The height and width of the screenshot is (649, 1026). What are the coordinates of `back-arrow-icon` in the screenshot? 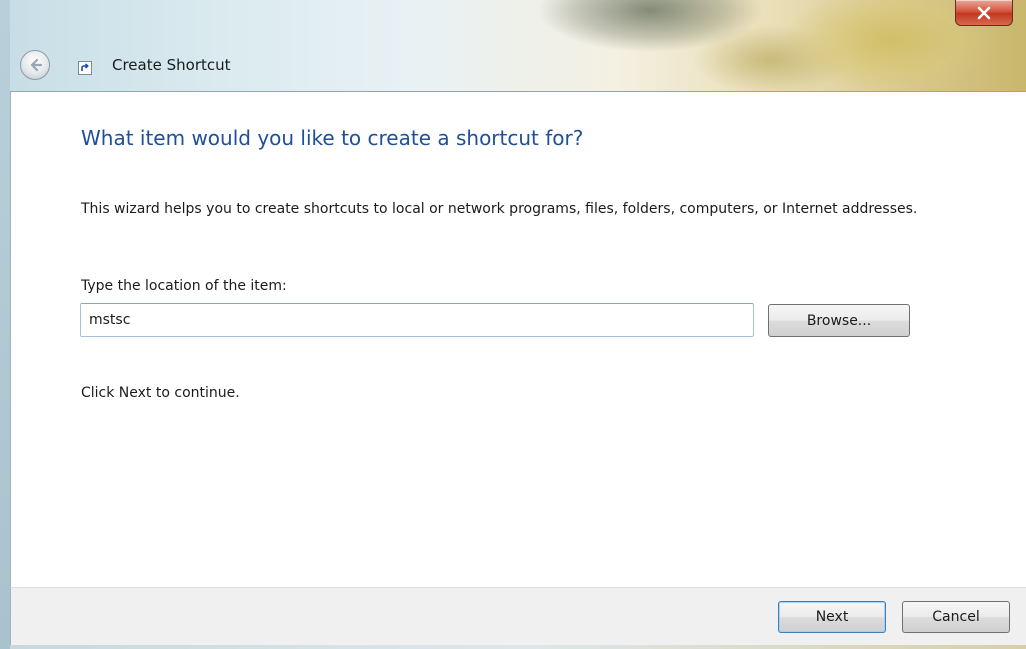 It's located at (36, 65).